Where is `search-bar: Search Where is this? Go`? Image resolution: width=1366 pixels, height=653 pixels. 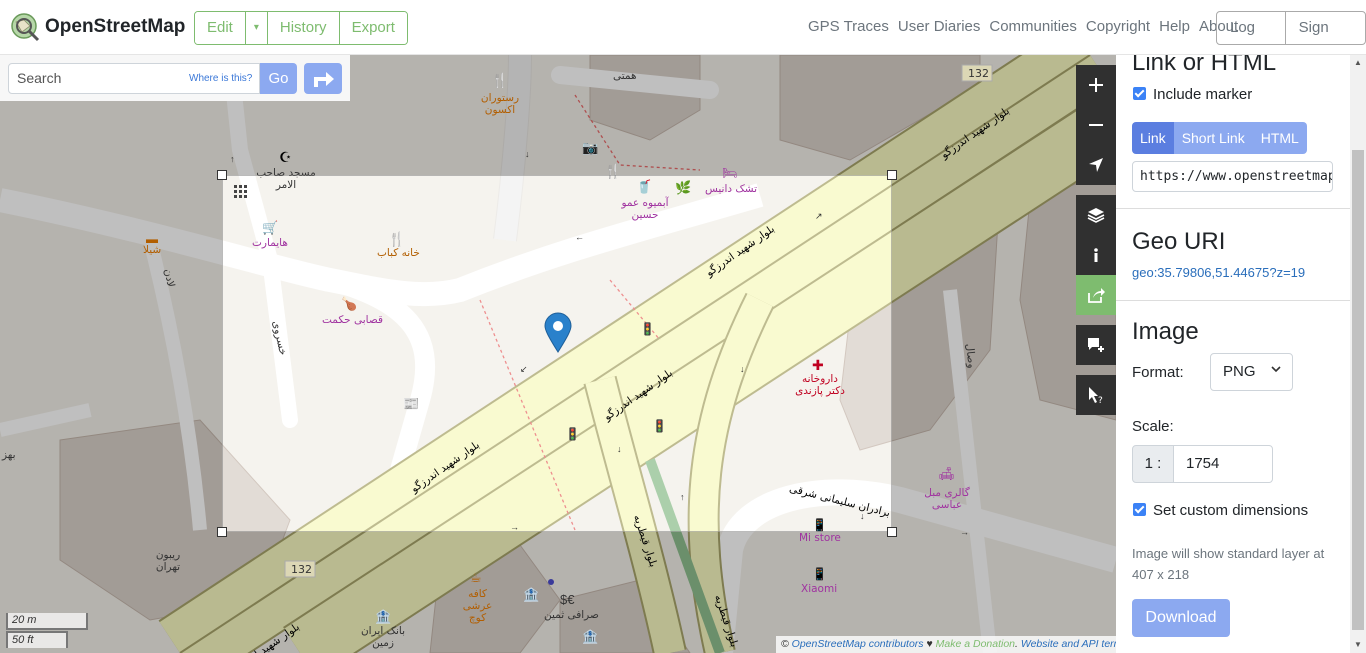 search-bar: Search Where is this? Go is located at coordinates (175, 78).